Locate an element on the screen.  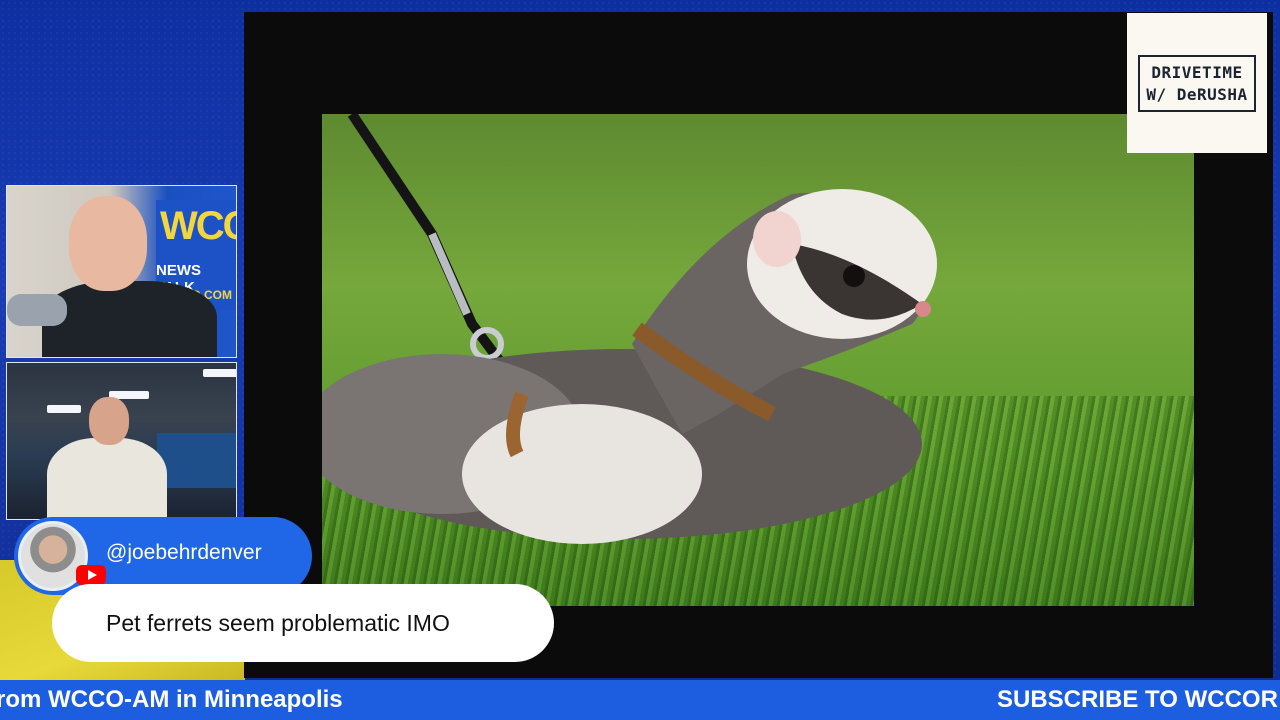
show-logo: DRIVETIME W/ DeRUSHA is located at coordinates (1197, 83).